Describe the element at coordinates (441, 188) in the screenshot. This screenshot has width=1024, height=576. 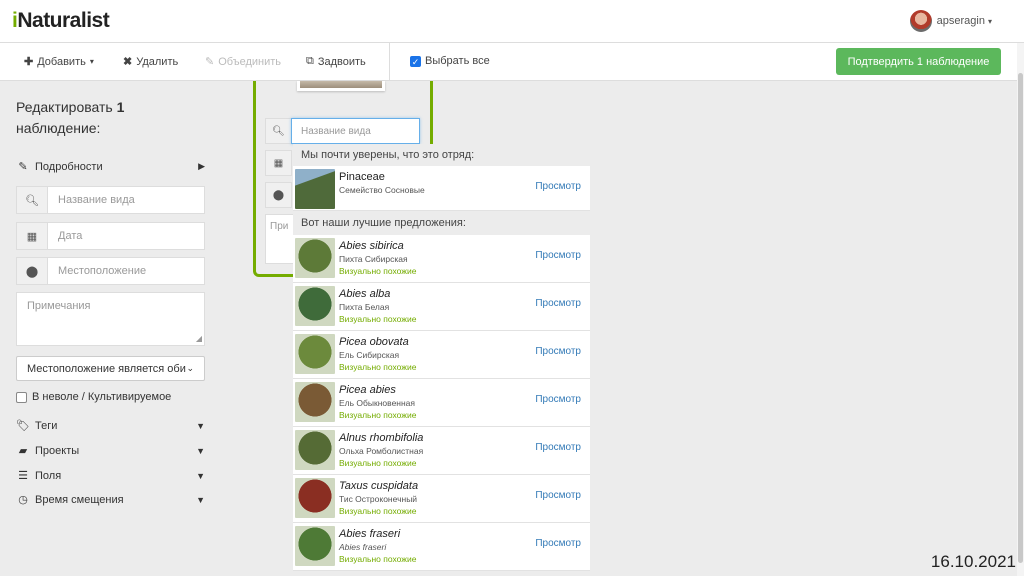
I see `suggestion-confident: Pinaceae Семейство Сосновые Просмотр` at that location.